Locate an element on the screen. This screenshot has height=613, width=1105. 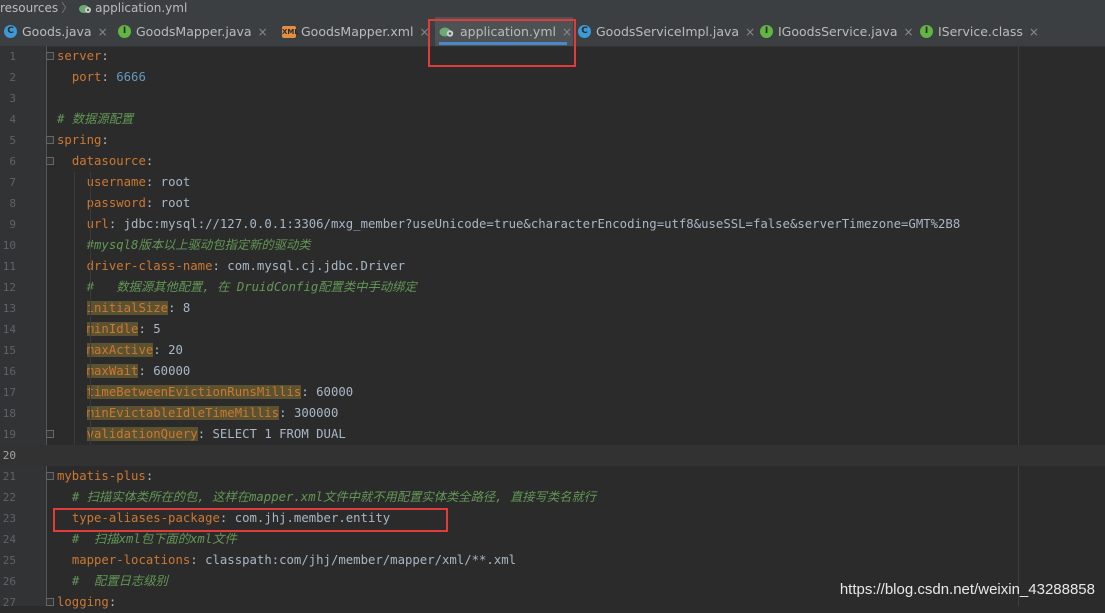
code-line: 21 mybatis-plus: is located at coordinates (552, 476).